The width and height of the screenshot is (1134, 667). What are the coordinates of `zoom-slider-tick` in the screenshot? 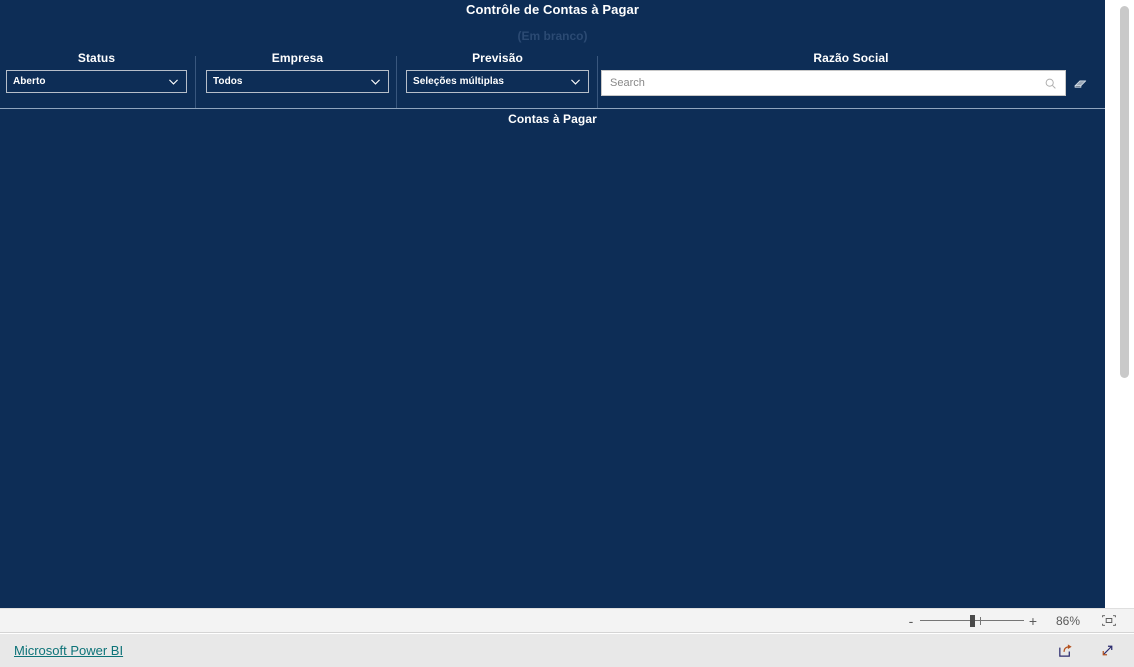 It's located at (980, 620).